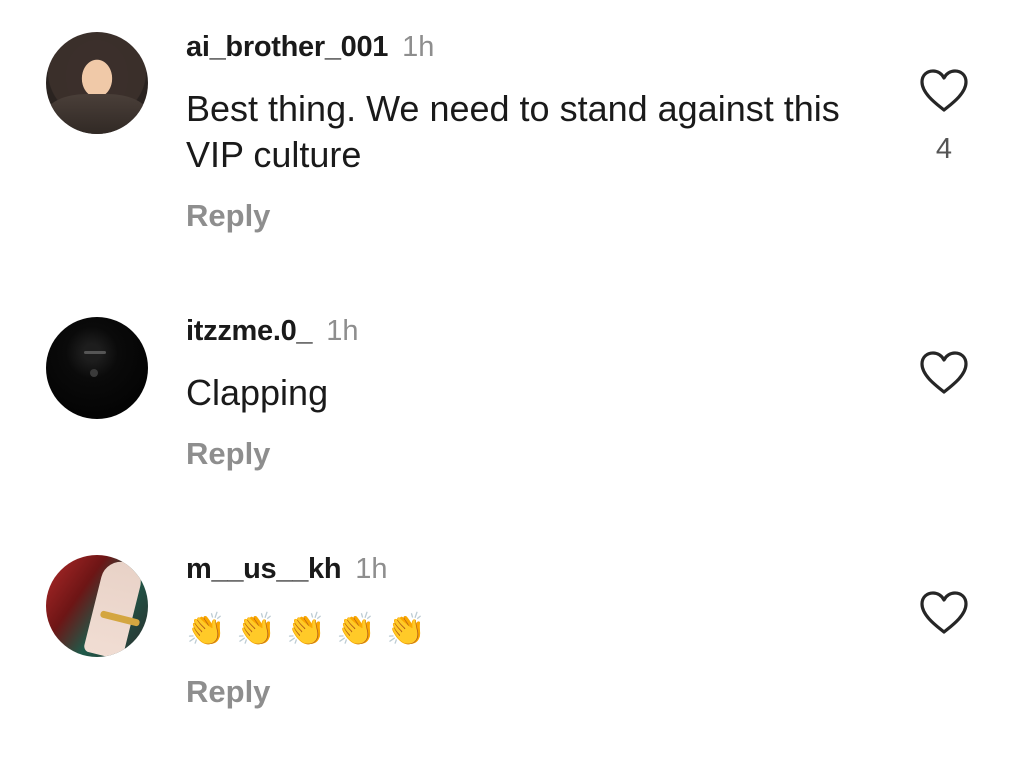 This screenshot has width=1024, height=768. Describe the element at coordinates (249, 331) in the screenshot. I see `username: itzzme.0_` at that location.